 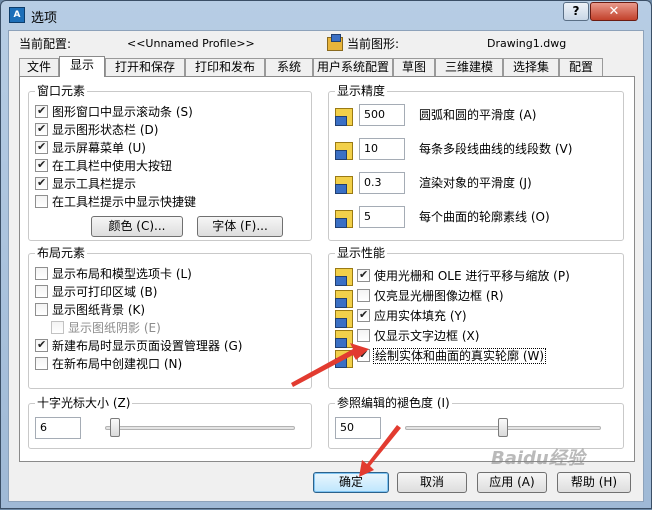 I want to click on tab-system: 系统, so click(x=289, y=67).